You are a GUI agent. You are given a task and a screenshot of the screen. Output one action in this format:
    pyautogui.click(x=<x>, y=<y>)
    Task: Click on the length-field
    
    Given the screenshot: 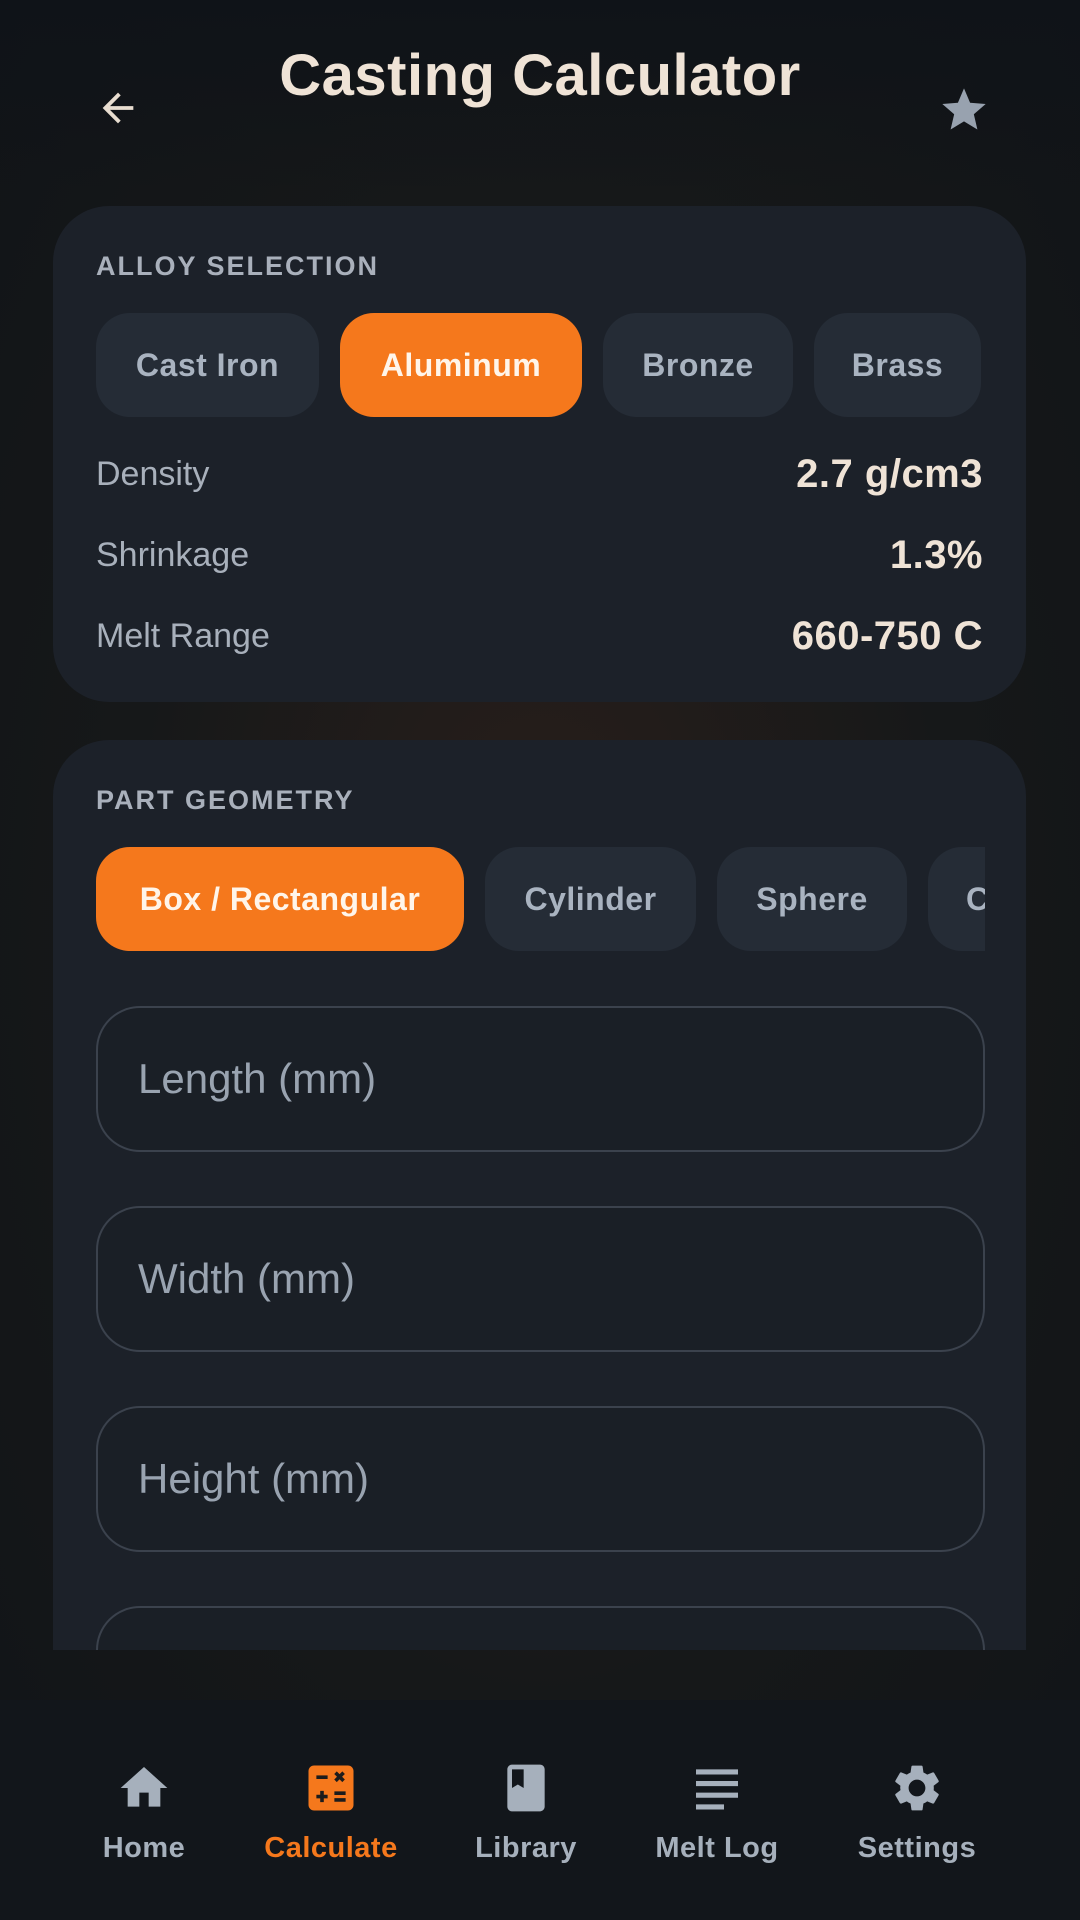 What is the action you would take?
    pyautogui.click(x=540, y=1079)
    